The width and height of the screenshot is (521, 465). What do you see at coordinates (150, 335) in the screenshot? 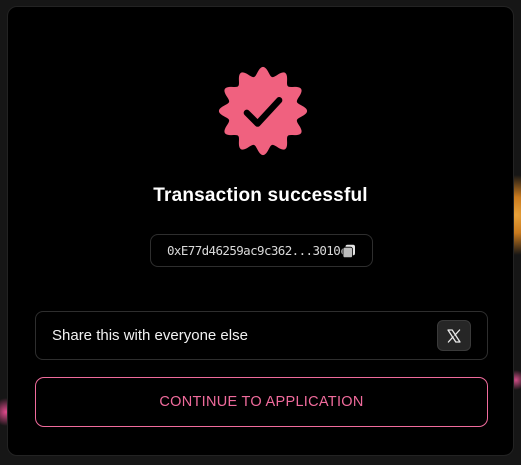
I see `share-label: Share this with everyone else` at bounding box center [150, 335].